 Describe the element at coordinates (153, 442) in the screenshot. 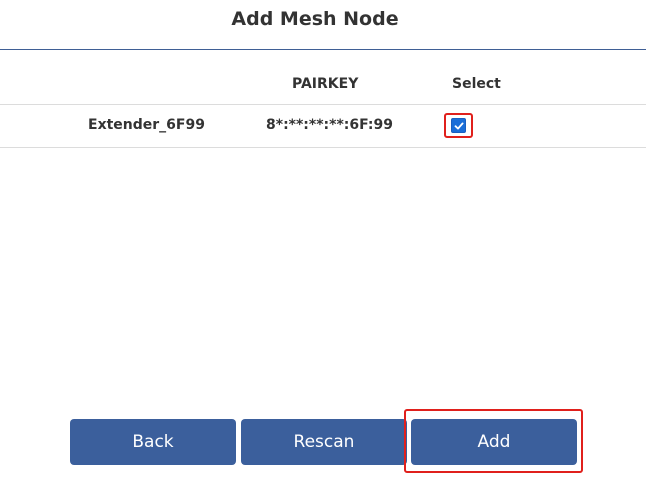

I see `back-button: Back` at that location.